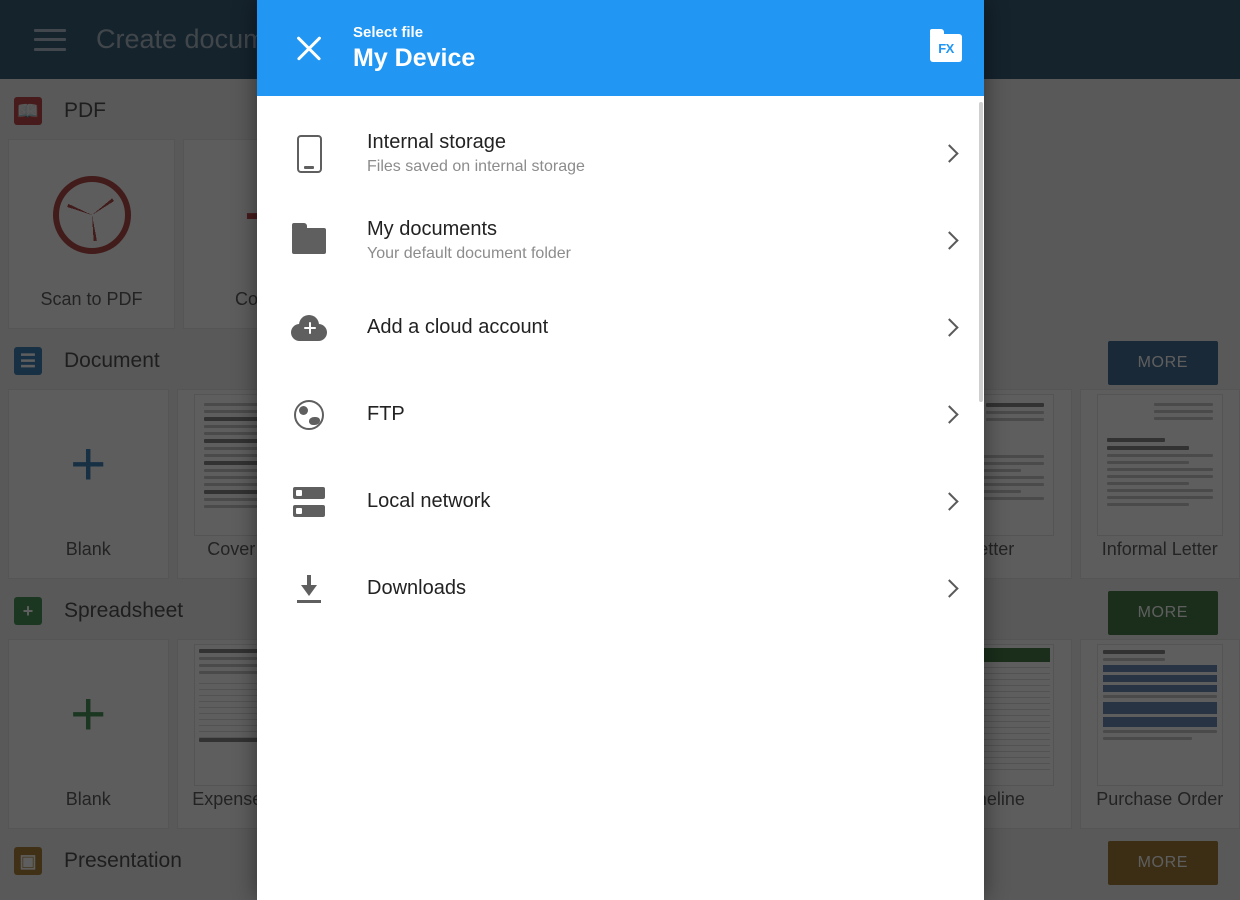 This screenshot has width=1240, height=900. I want to click on list-item-title: My documents, so click(432, 229).